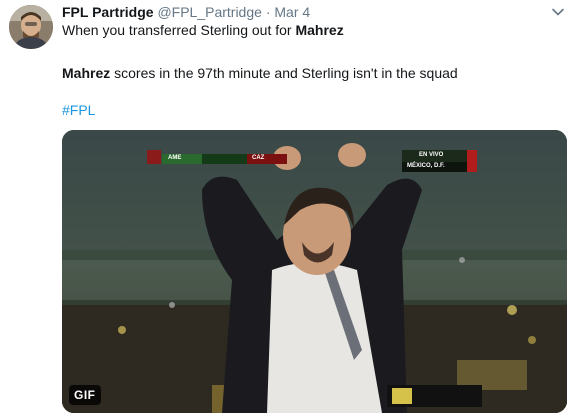 The height and width of the screenshot is (417, 575). I want to click on broadcast-live-label: EN VIVO, so click(431, 155).